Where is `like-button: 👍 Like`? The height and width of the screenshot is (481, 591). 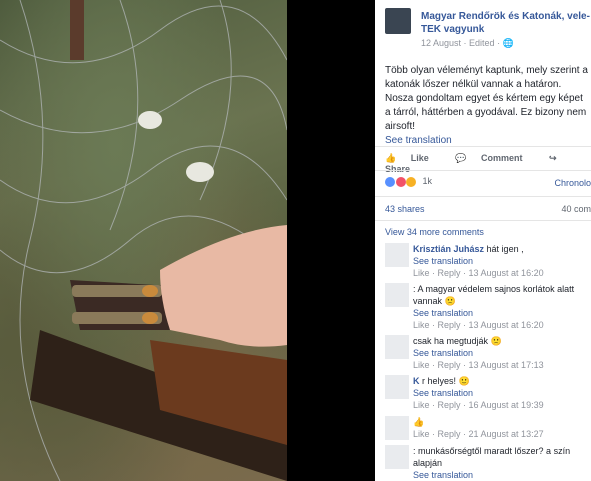
like-button: 👍 Like is located at coordinates (413, 158).